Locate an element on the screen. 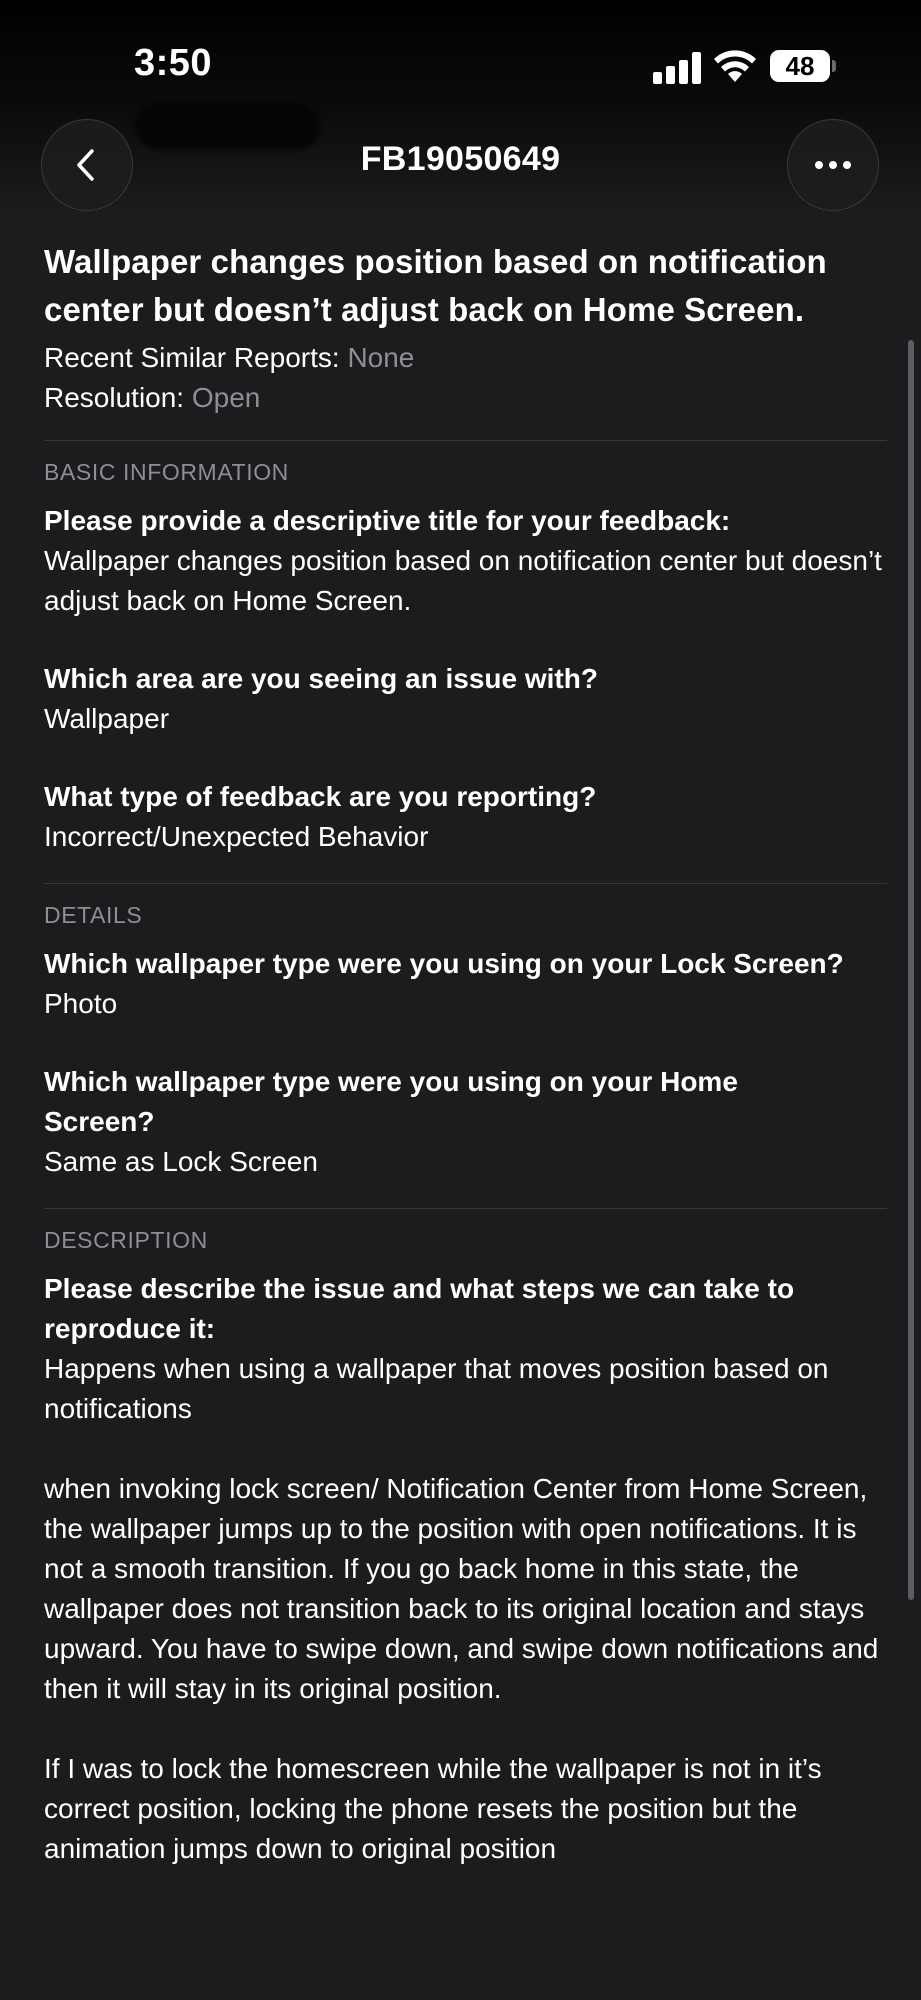  battery-level: 48 is located at coordinates (800, 65).